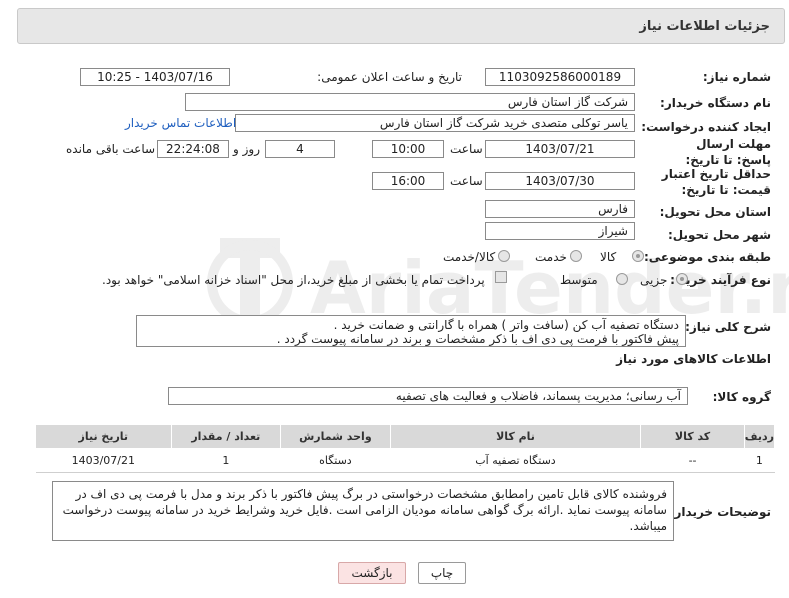 The height and width of the screenshot is (598, 789). Describe the element at coordinates (466, 181) in the screenshot. I see `validity-time-label: ساعت` at that location.